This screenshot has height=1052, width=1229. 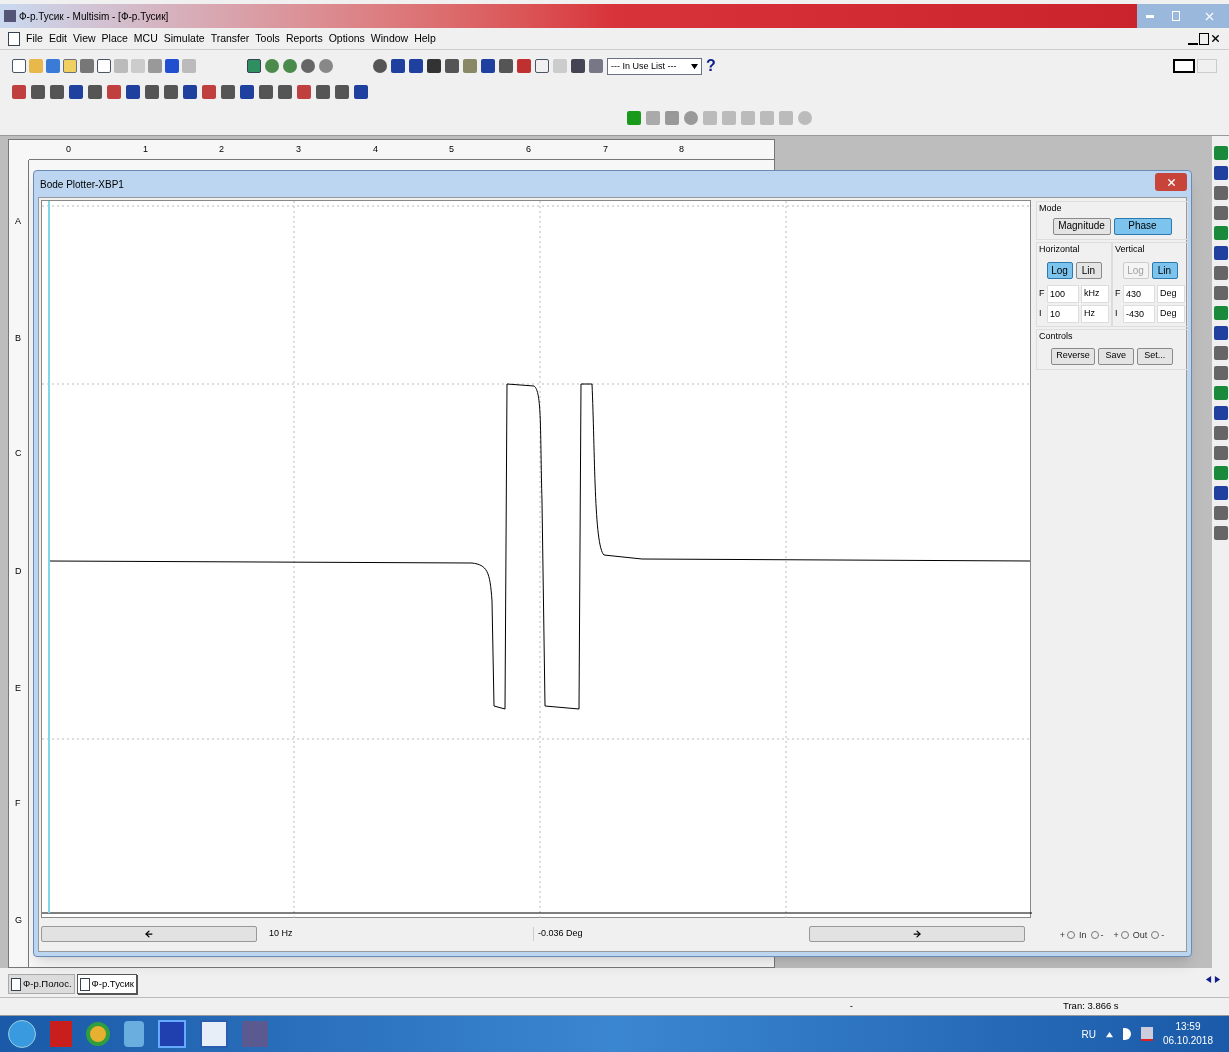 I want to click on tray-arrow-icon, so click(x=1109, y=1034).